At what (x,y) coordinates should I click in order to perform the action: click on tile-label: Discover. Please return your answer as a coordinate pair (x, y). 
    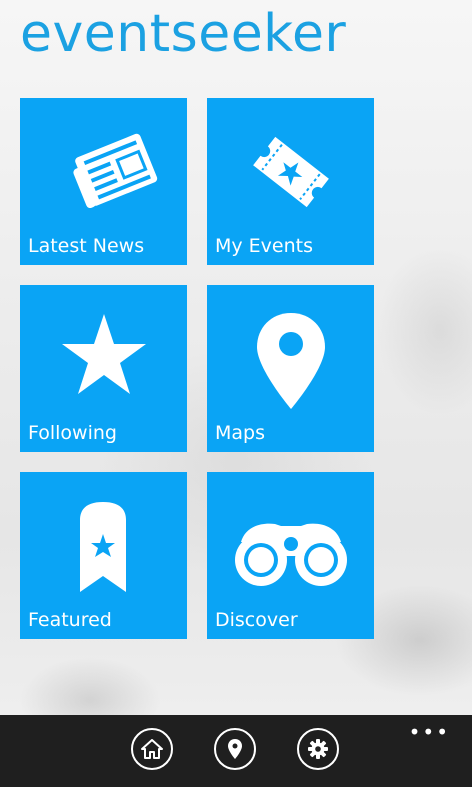
    Looking at the image, I should click on (256, 620).